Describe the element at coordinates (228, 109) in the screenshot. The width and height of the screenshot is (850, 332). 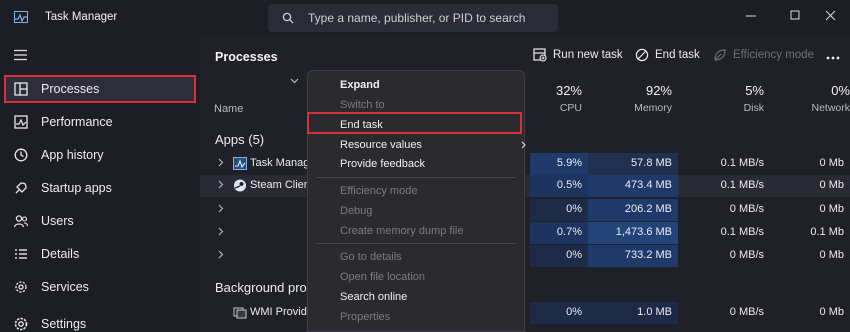
I see `column-name: Name` at that location.